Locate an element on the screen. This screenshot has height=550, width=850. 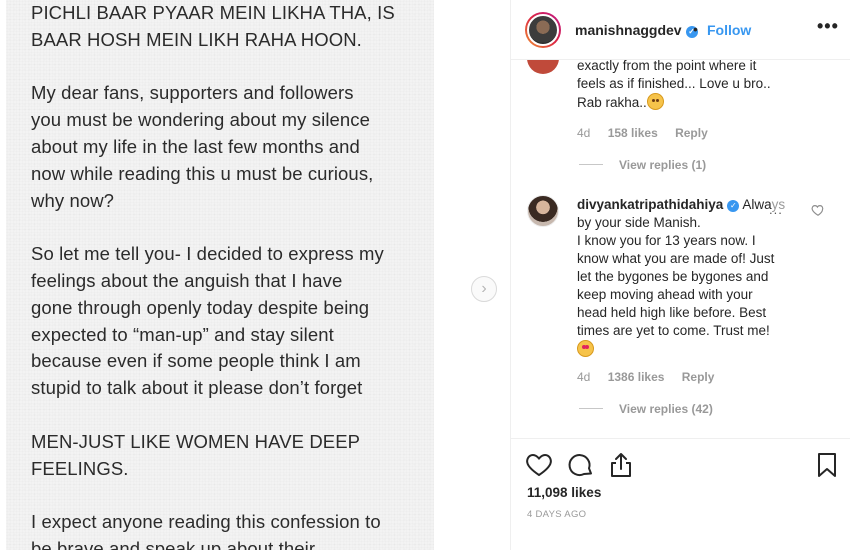
star-struck-face-icon is located at coordinates (585, 348).